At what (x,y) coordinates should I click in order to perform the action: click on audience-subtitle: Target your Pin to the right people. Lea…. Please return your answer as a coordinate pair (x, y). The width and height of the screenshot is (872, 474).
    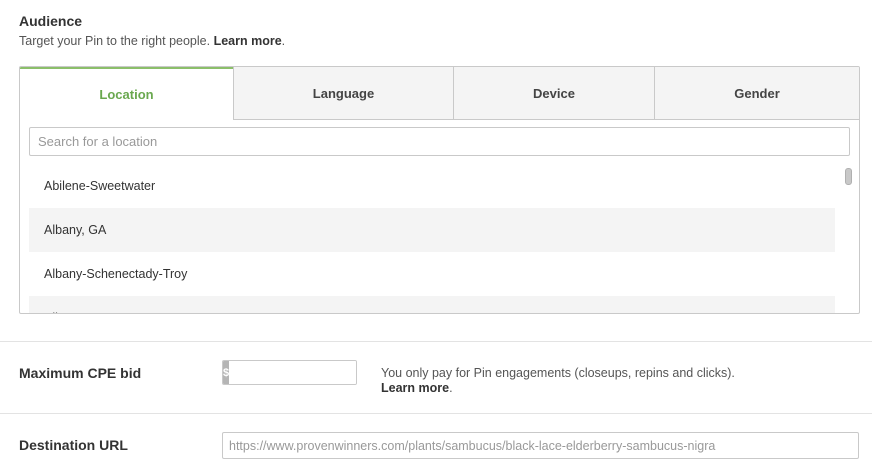
    Looking at the image, I should click on (152, 41).